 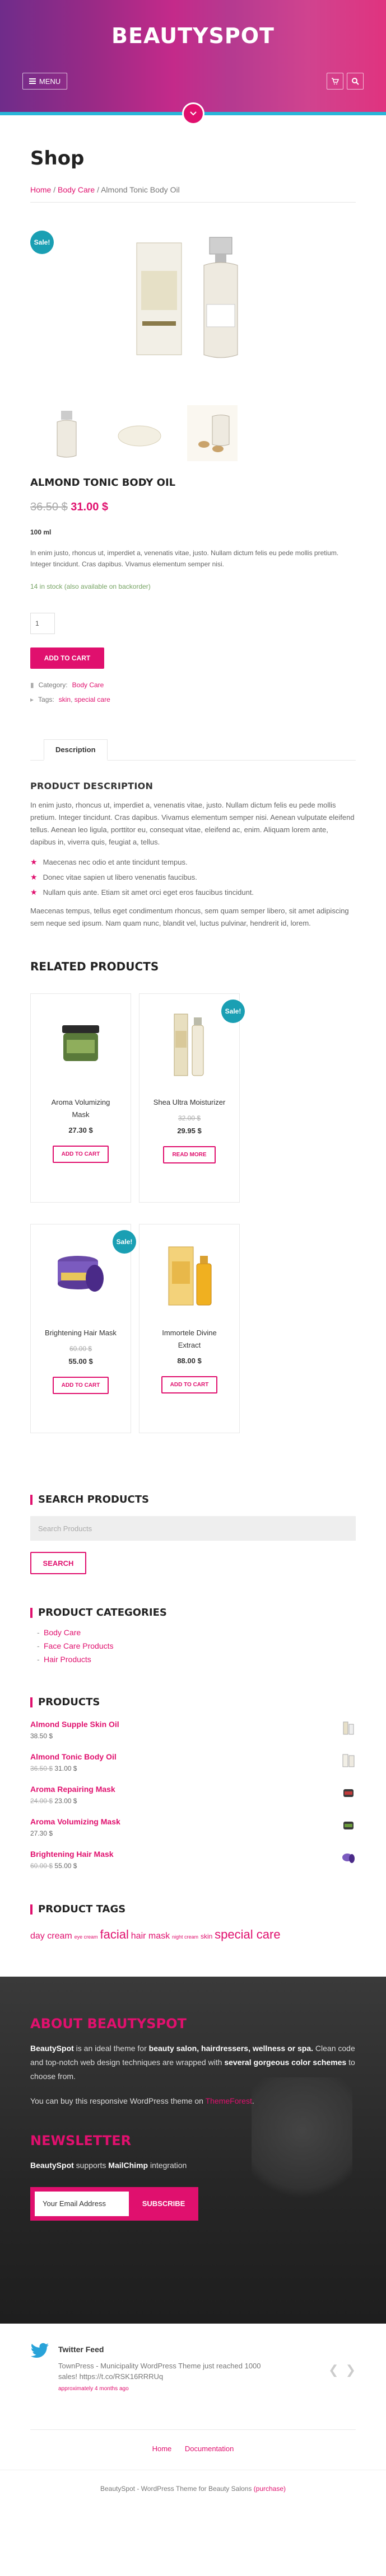 I want to click on header-bar: MENU, so click(x=193, y=82).